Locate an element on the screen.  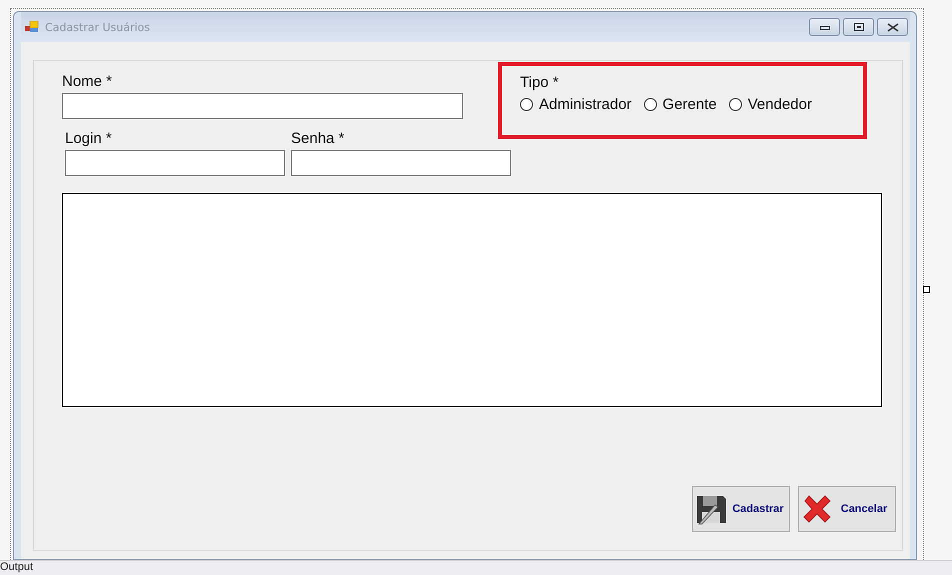
name-field is located at coordinates (262, 106).